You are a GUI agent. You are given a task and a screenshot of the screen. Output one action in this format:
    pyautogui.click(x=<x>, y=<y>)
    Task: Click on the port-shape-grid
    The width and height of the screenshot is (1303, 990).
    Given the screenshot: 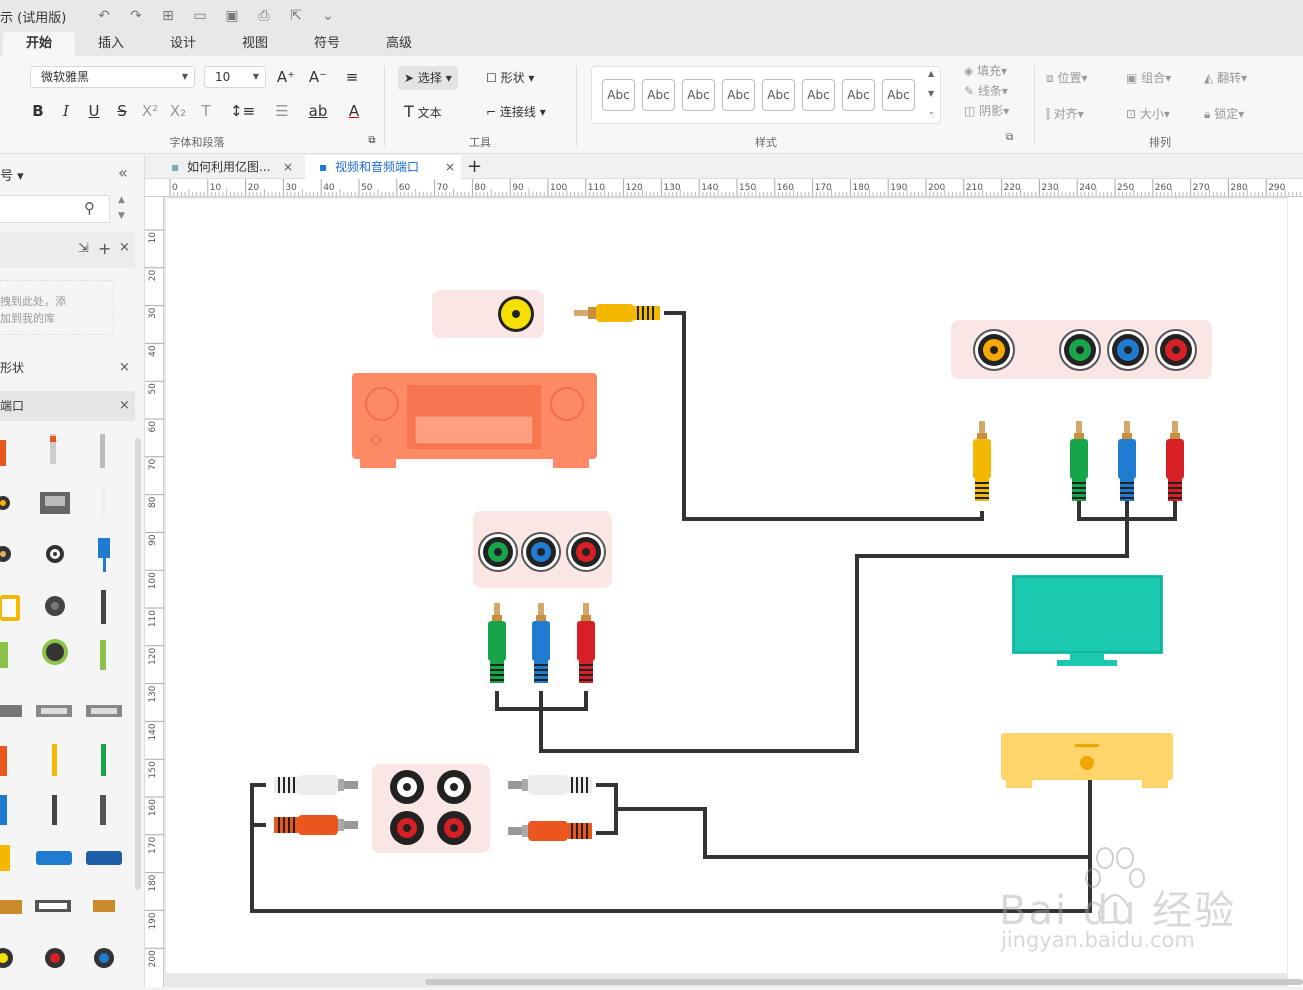 What is the action you would take?
    pyautogui.click(x=67, y=708)
    